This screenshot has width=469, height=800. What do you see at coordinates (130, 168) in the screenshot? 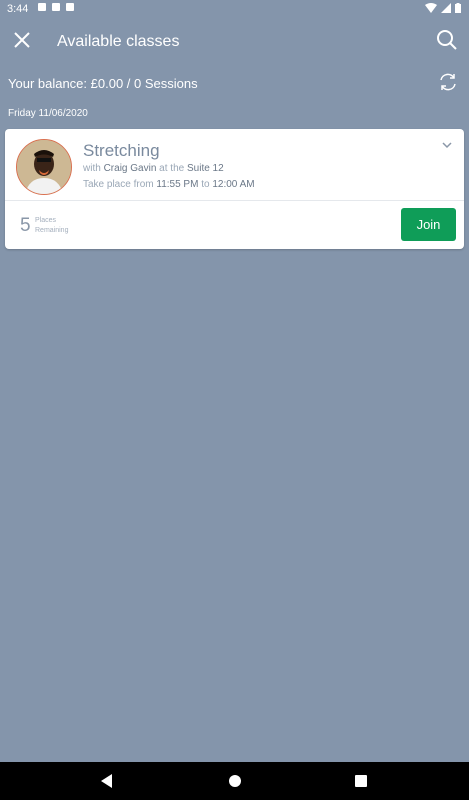
I see `instructor-name: Craig Gavin` at bounding box center [130, 168].